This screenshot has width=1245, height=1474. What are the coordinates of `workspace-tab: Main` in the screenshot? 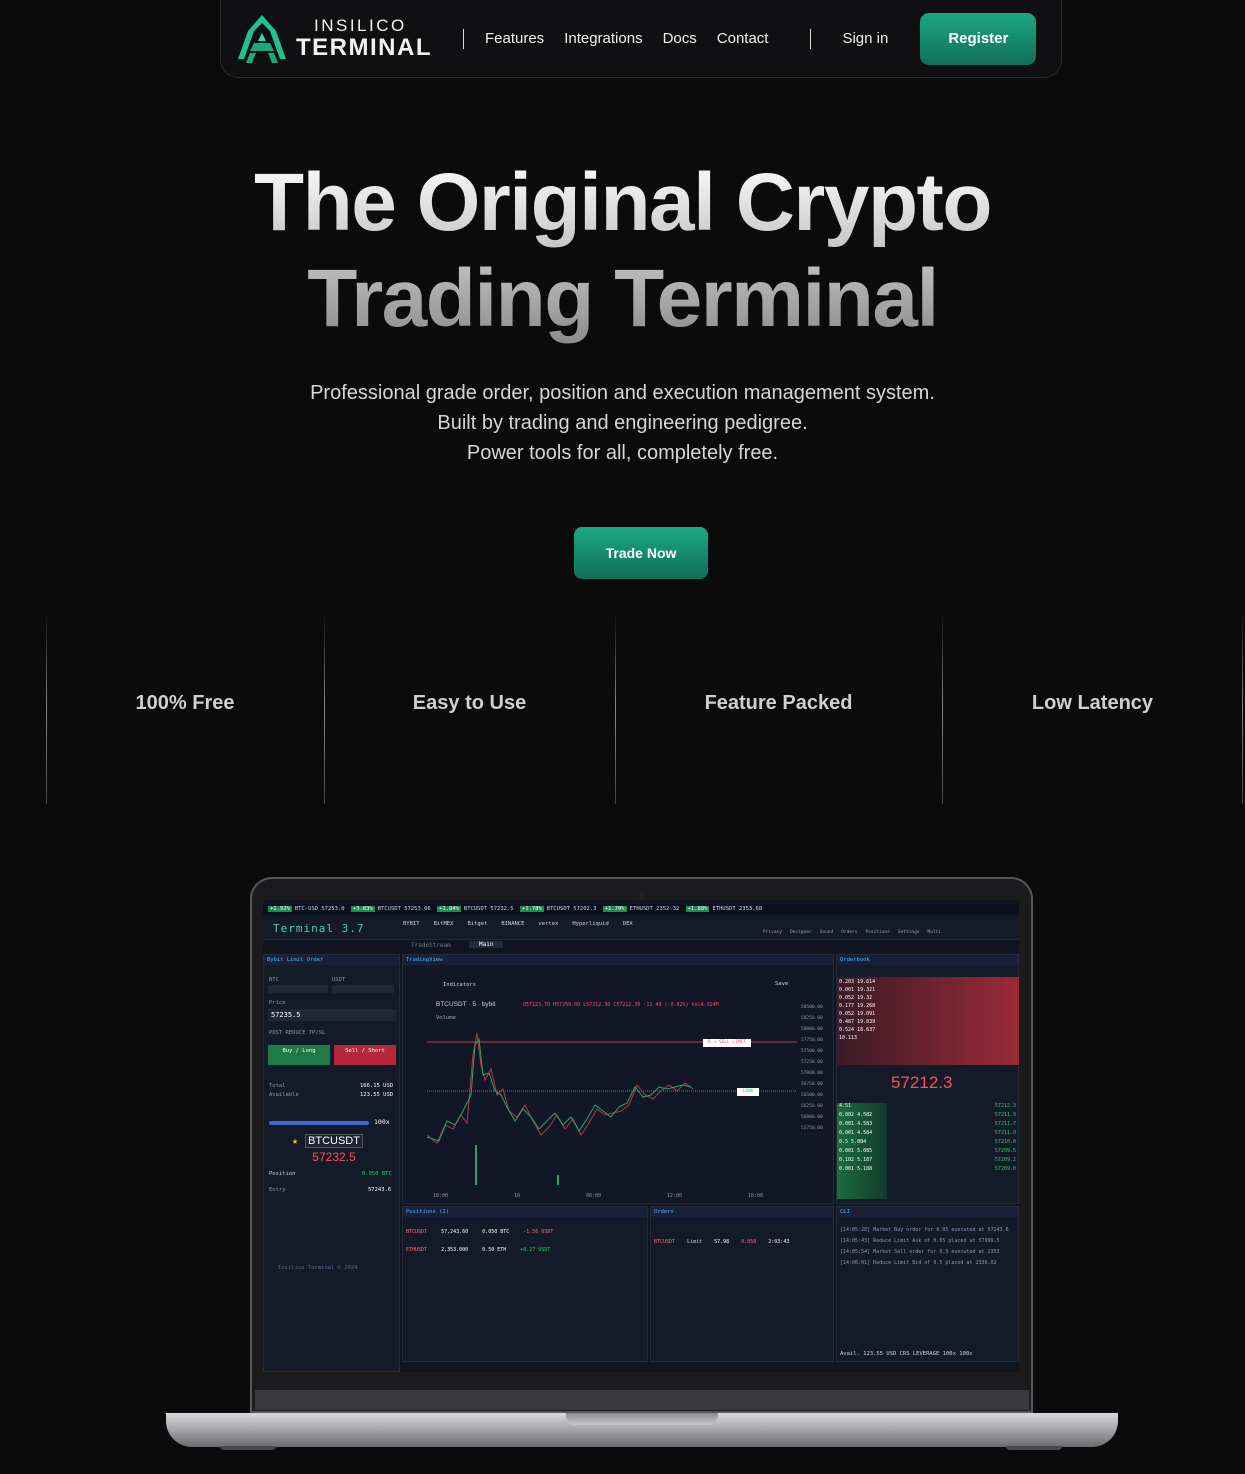 It's located at (486, 944).